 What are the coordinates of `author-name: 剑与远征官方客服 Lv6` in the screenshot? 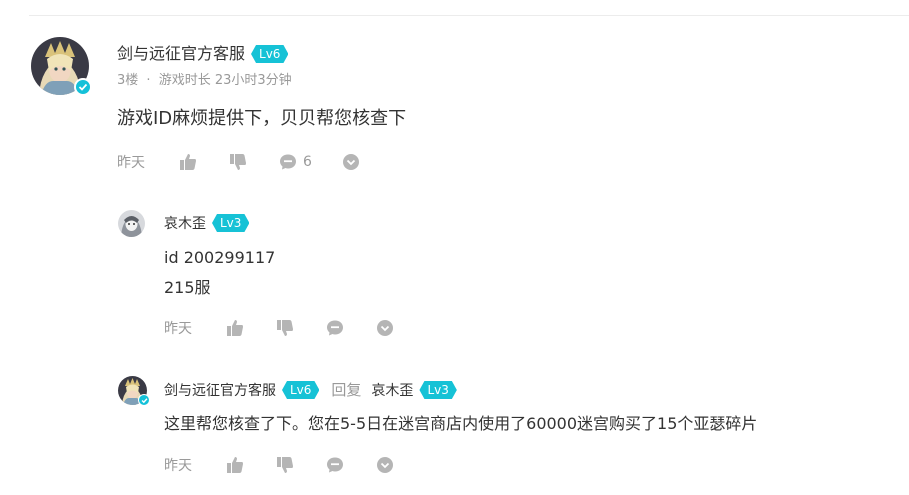 It's located at (202, 52).